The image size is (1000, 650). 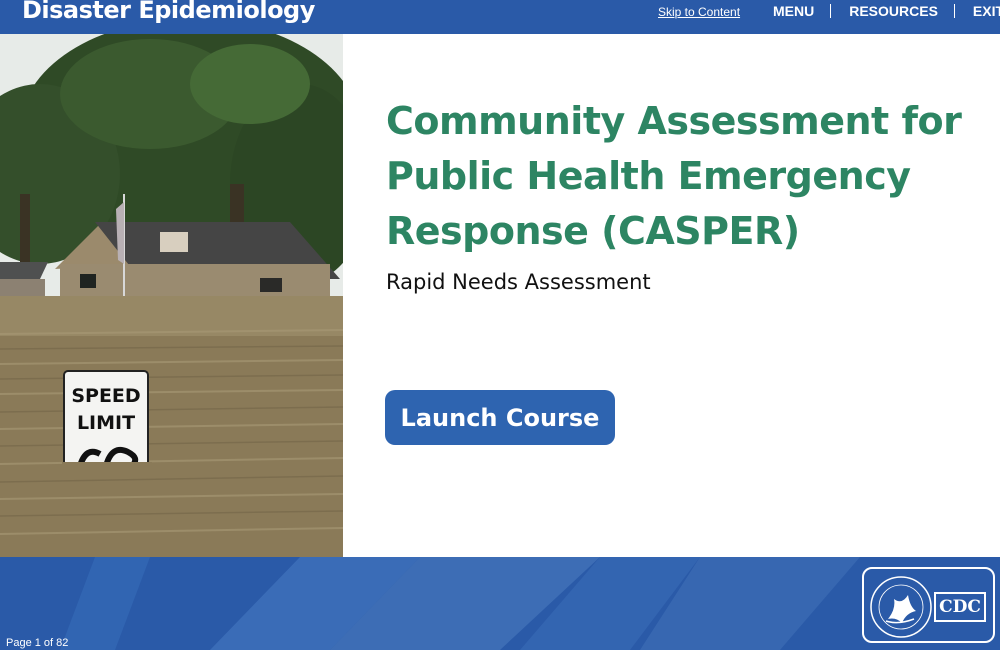 I want to click on app-title: Disaster Epidemiology, so click(x=168, y=12).